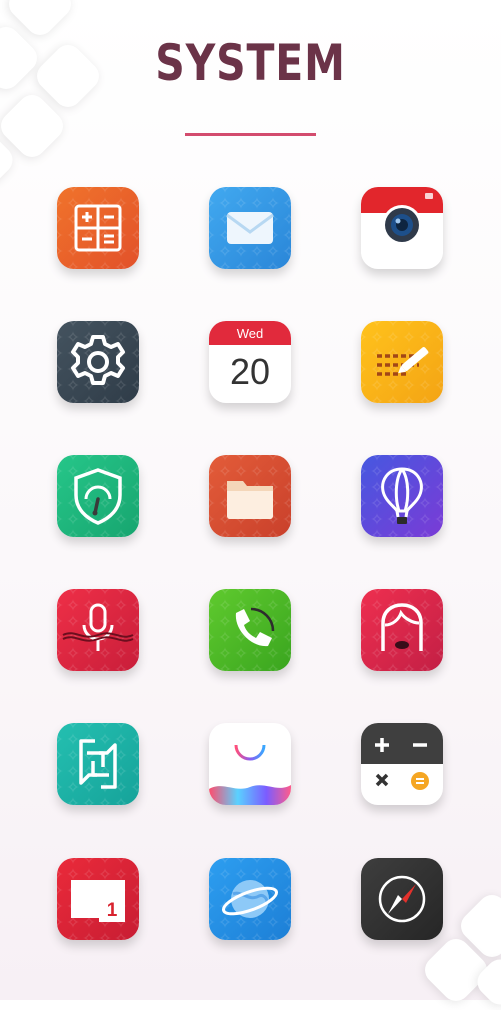 The image size is (501, 1010). I want to click on calculator-icon, so click(98, 228).